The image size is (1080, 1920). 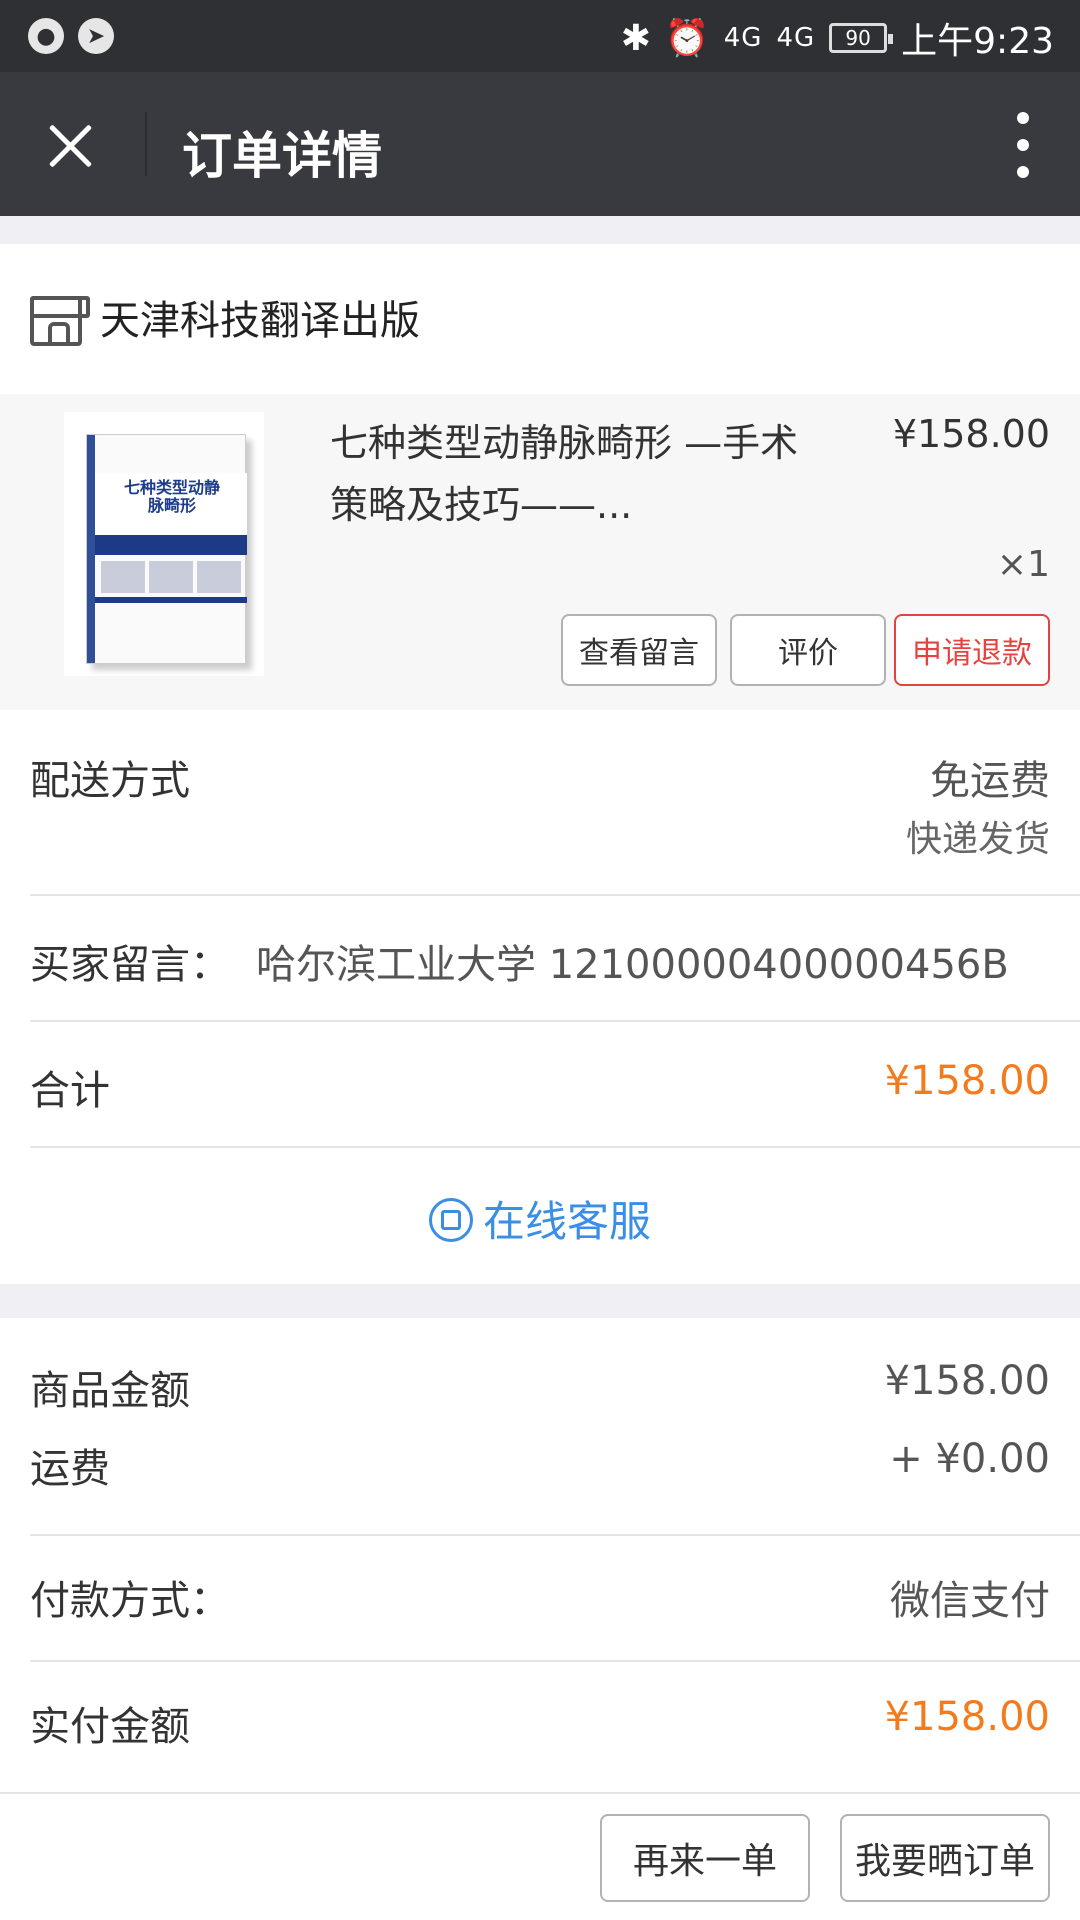 What do you see at coordinates (967, 1717) in the screenshot?
I see `paid-amount: ¥158.00` at bounding box center [967, 1717].